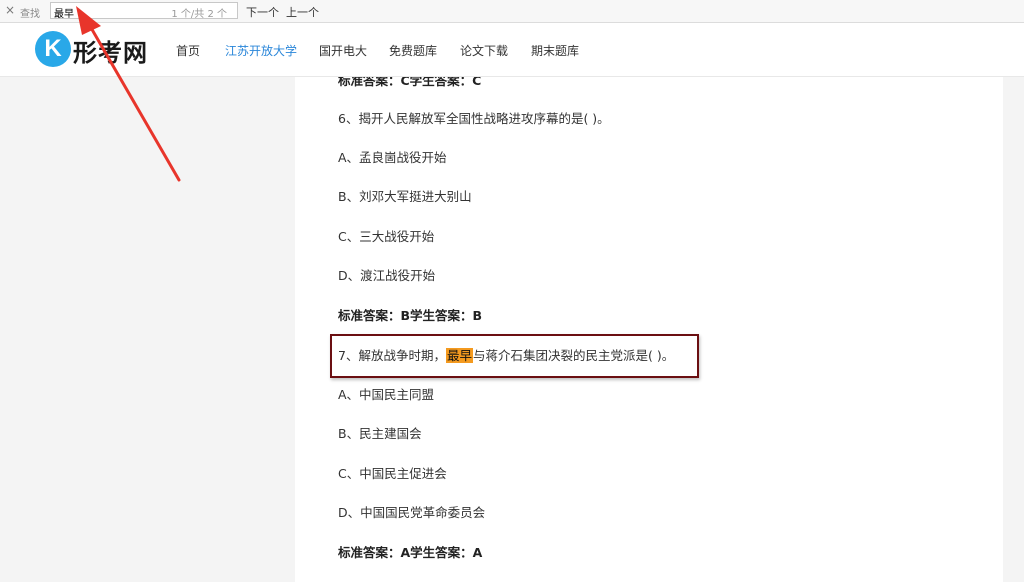 The width and height of the screenshot is (1024, 582). I want to click on nav-item-free-questions: 免费题库, so click(413, 50).